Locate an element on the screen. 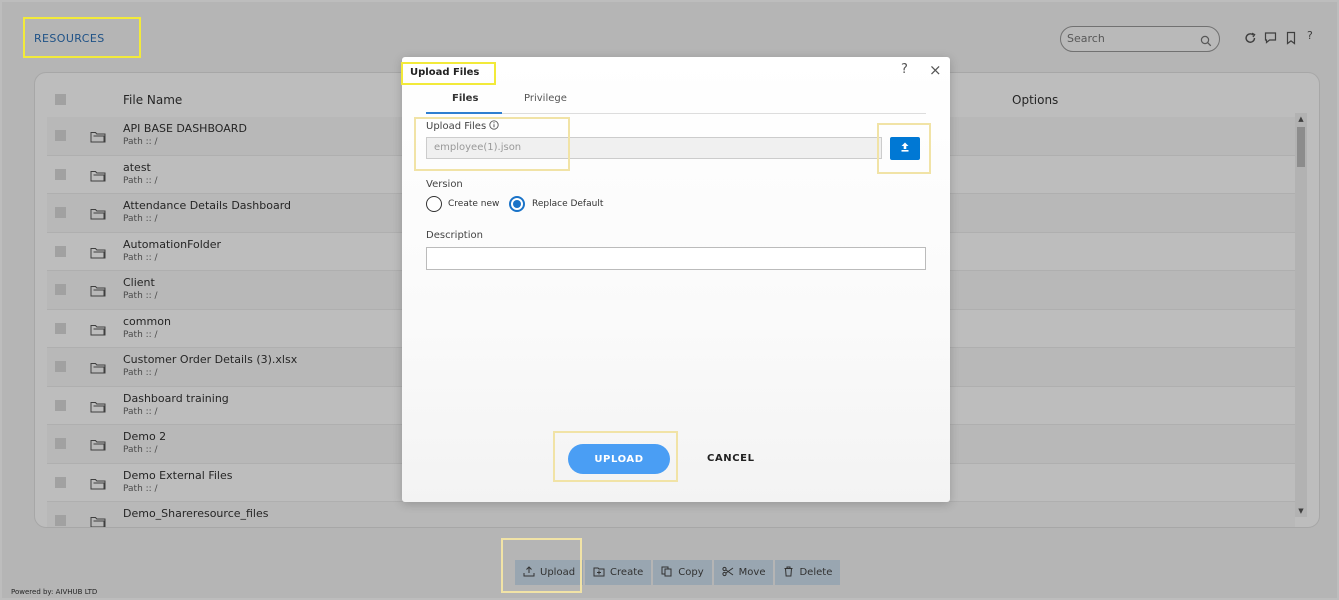 The image size is (1339, 600). upload-arrow-icon is located at coordinates (905, 148).